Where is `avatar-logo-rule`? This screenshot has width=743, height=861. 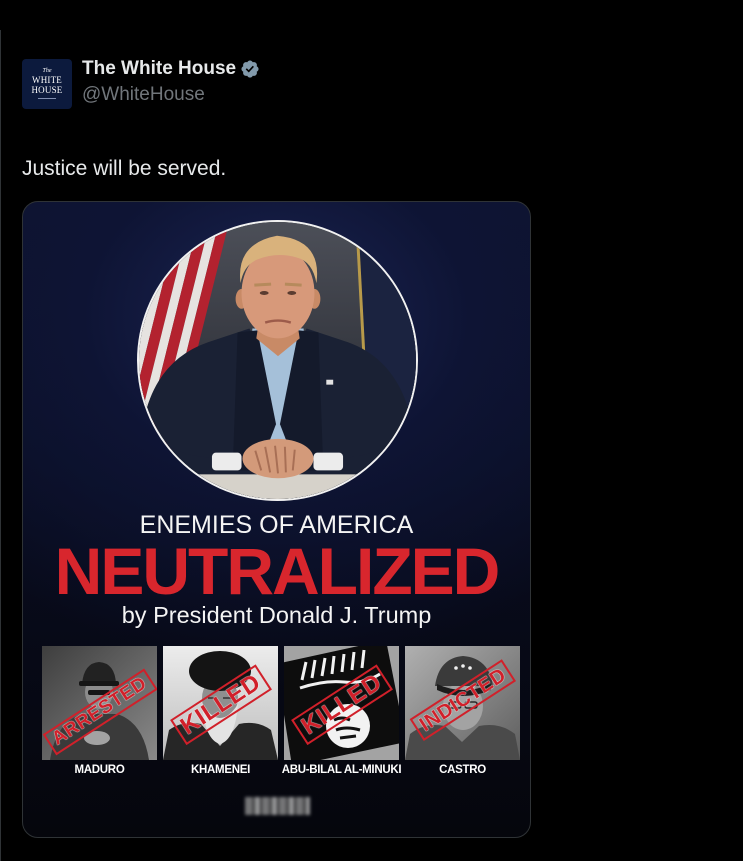
avatar-logo-rule is located at coordinates (47, 98).